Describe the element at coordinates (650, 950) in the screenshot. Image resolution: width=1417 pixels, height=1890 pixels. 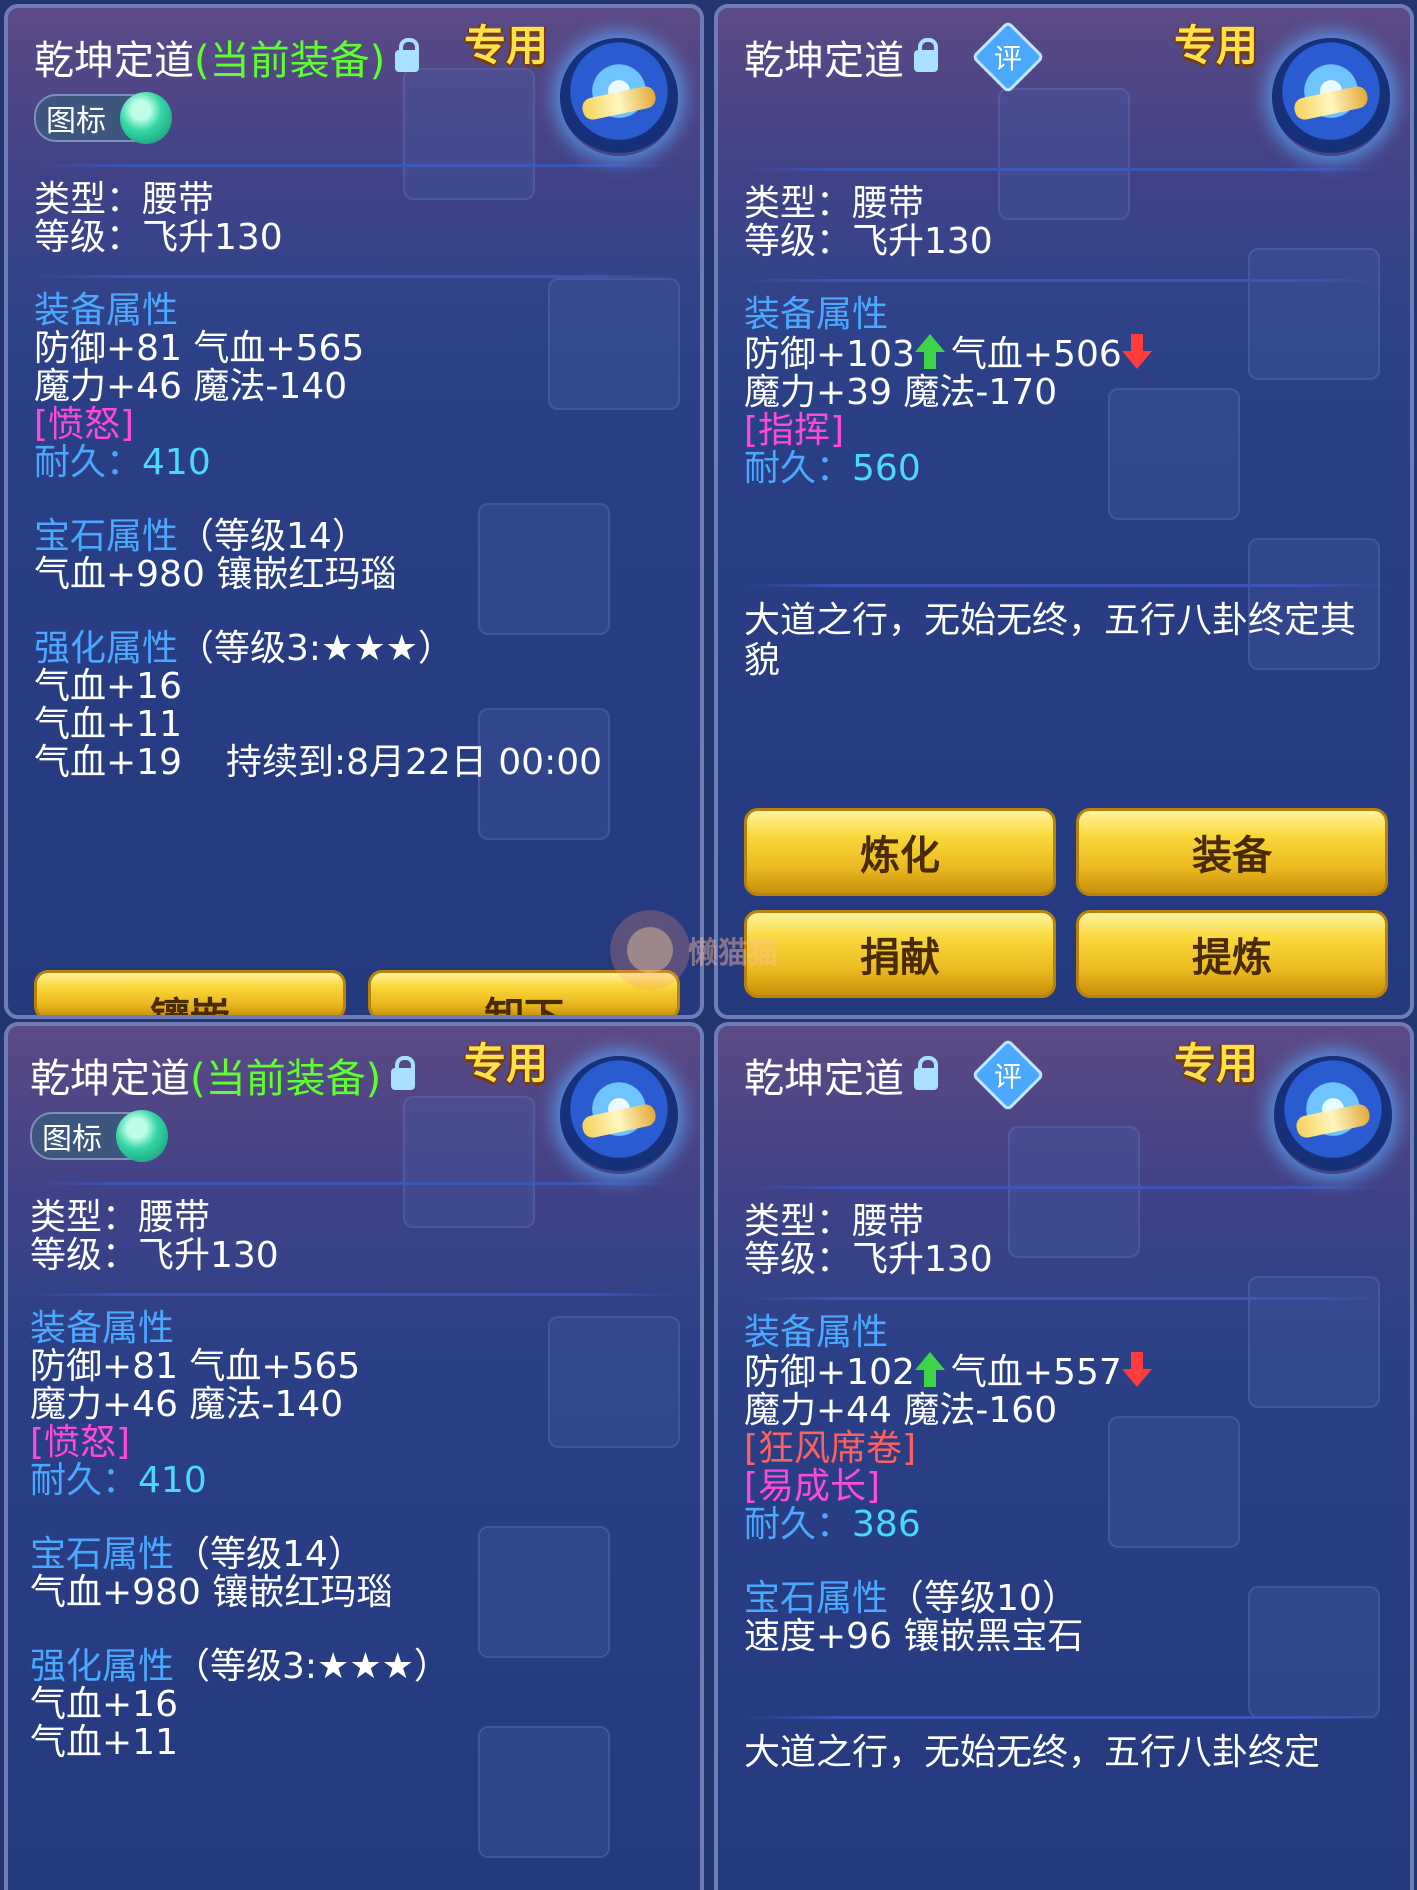
I see `watermark-logo` at that location.